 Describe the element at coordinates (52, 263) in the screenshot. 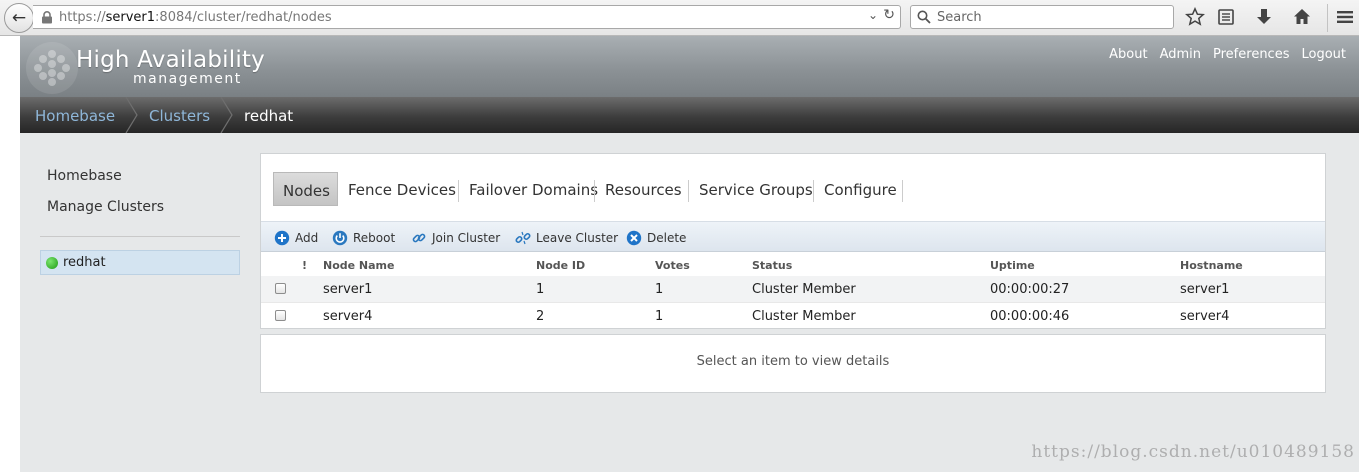

I see `cluster-status-icon` at that location.